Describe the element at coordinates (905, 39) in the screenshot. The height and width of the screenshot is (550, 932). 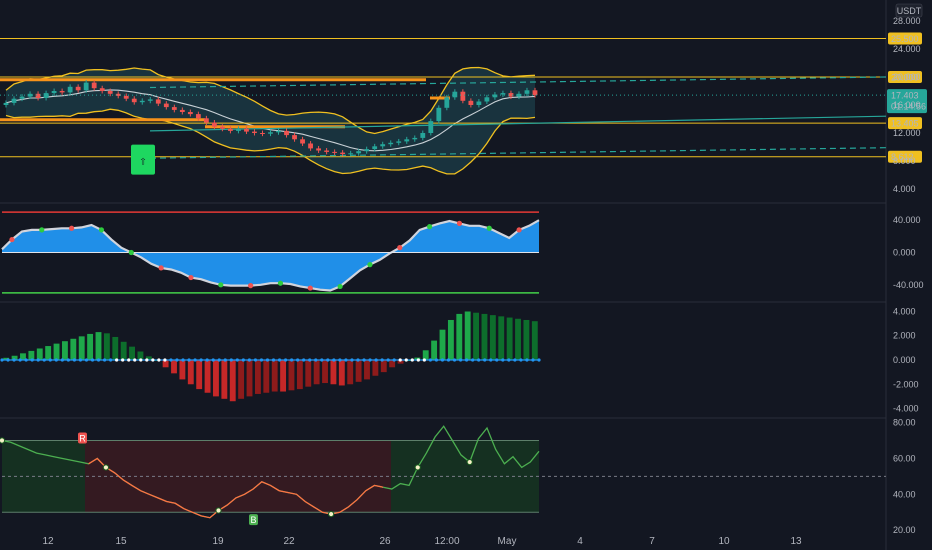
I see `price-level-label: 25.500` at that location.